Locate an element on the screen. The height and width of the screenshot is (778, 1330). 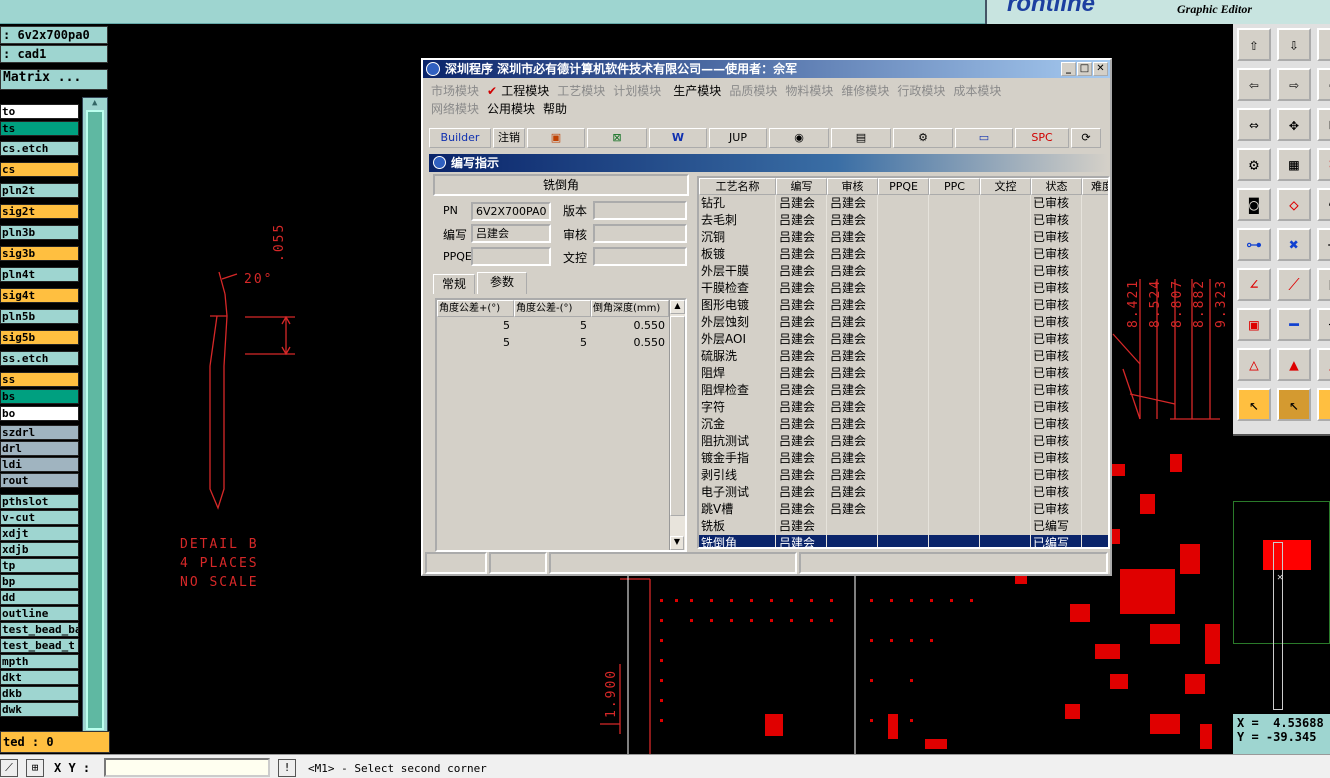
menu-menu_row1-2: 工艺模块 is located at coordinates (581, 91).